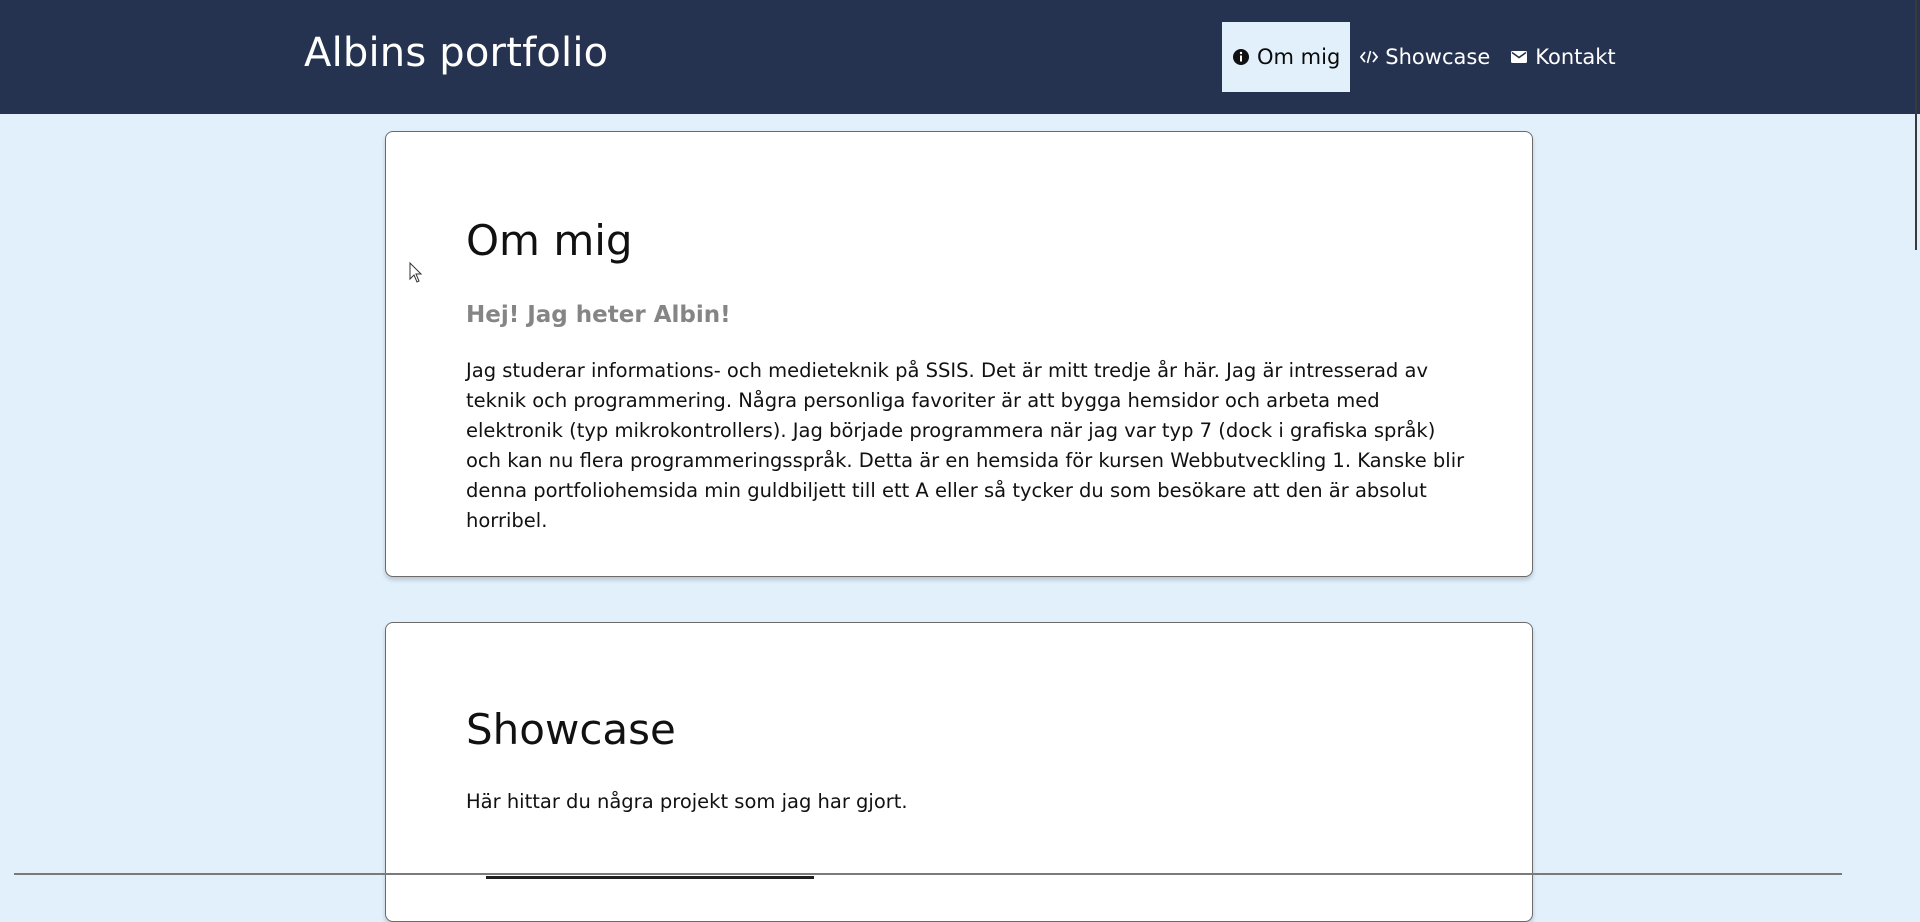  What do you see at coordinates (417, 272) in the screenshot?
I see `mouse-cursor-icon` at bounding box center [417, 272].